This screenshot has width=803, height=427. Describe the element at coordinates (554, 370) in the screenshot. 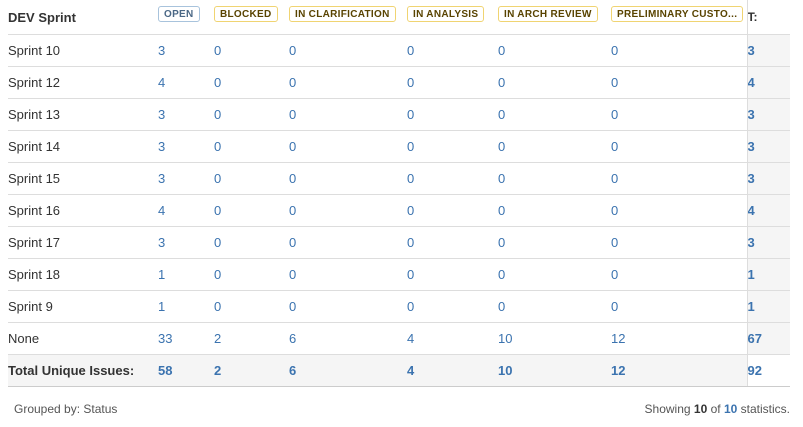

I see `column-total-link: 10` at that location.